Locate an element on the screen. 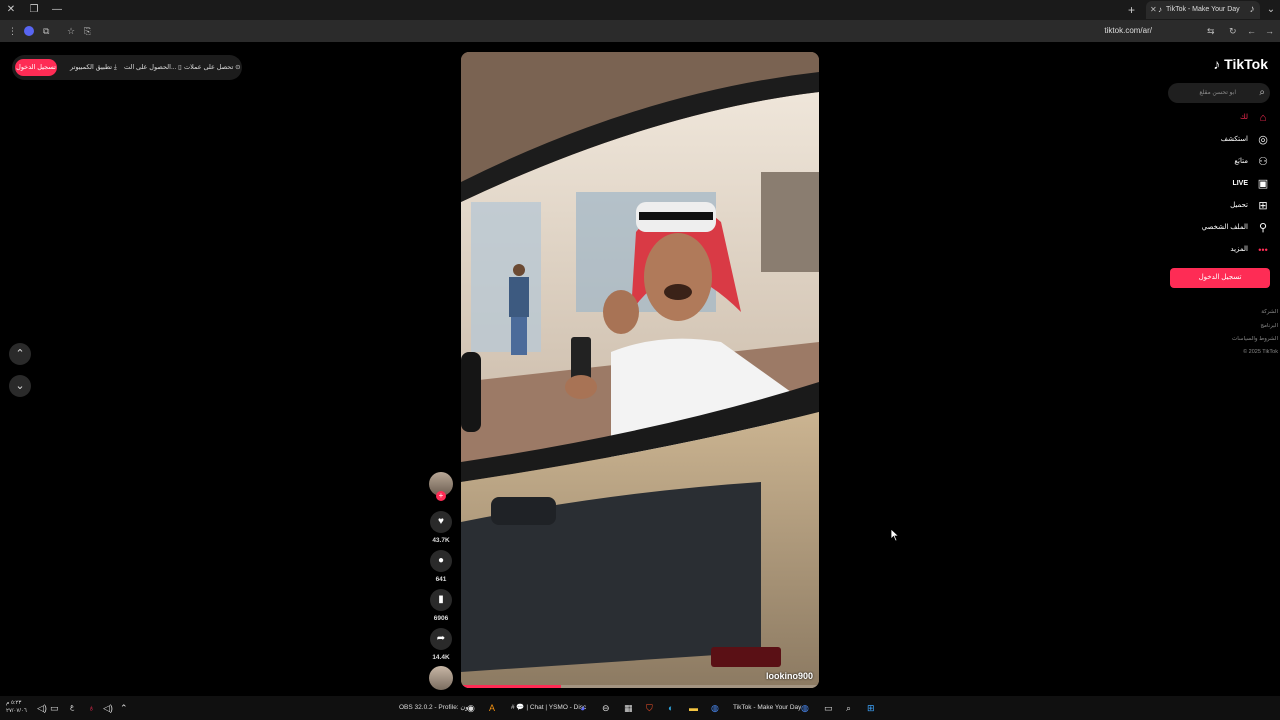 This screenshot has height=720, width=1280. extensions-icon: ⧉ is located at coordinates (46, 31).